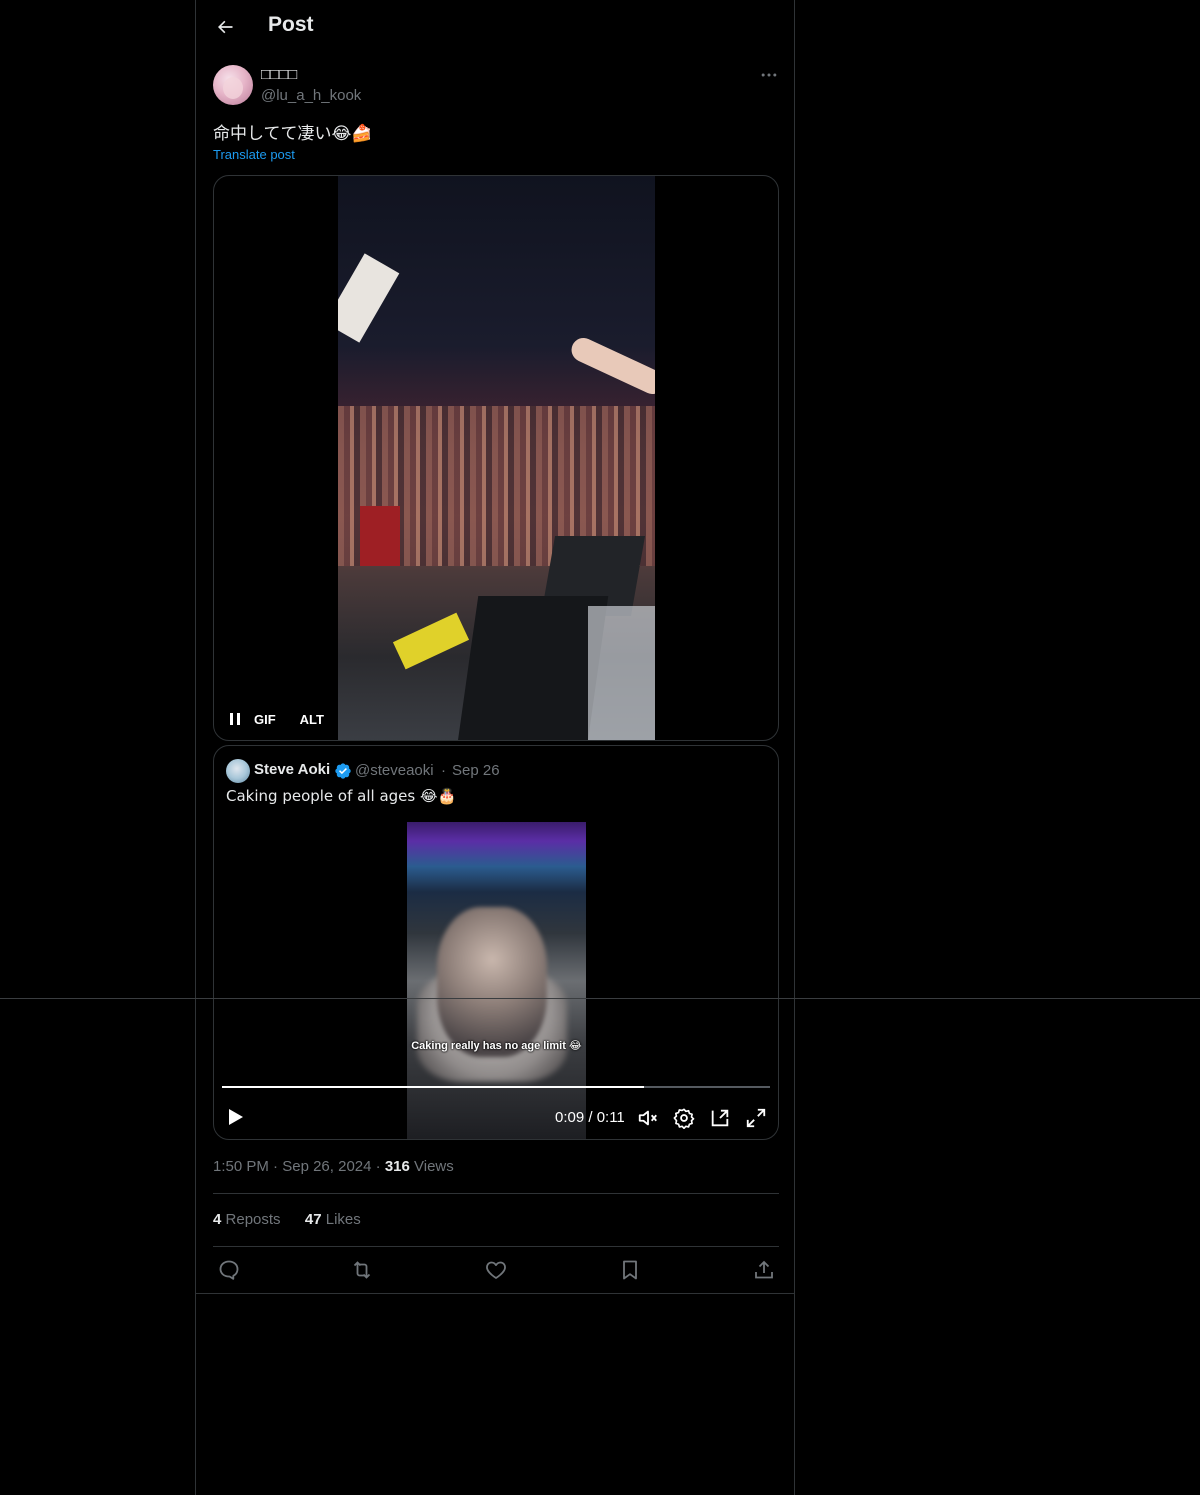 Image resolution: width=1200 pixels, height=1495 pixels. I want to click on post-stats: 4 Reposts 47 Likes, so click(287, 1219).